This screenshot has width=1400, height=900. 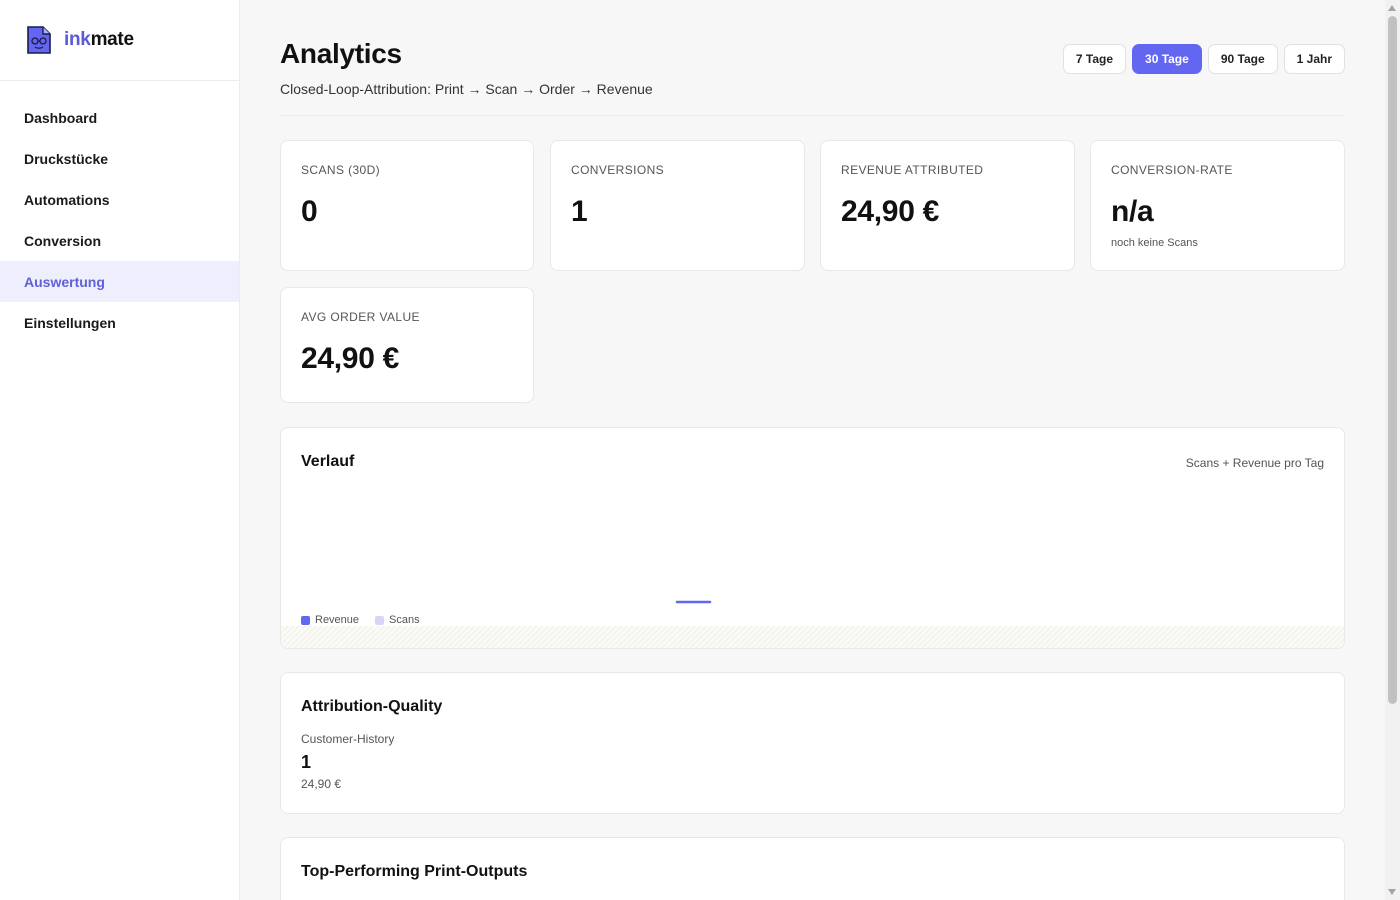 I want to click on sidebar-item-automations: Automations, so click(x=119, y=199).